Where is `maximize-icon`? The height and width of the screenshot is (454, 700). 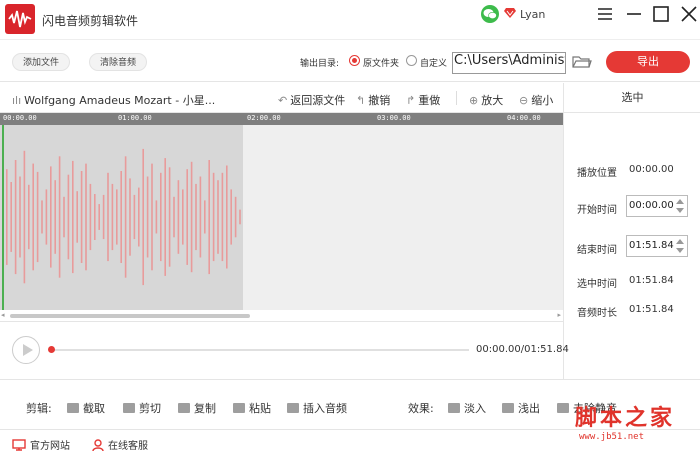
maximize-icon is located at coordinates (661, 14).